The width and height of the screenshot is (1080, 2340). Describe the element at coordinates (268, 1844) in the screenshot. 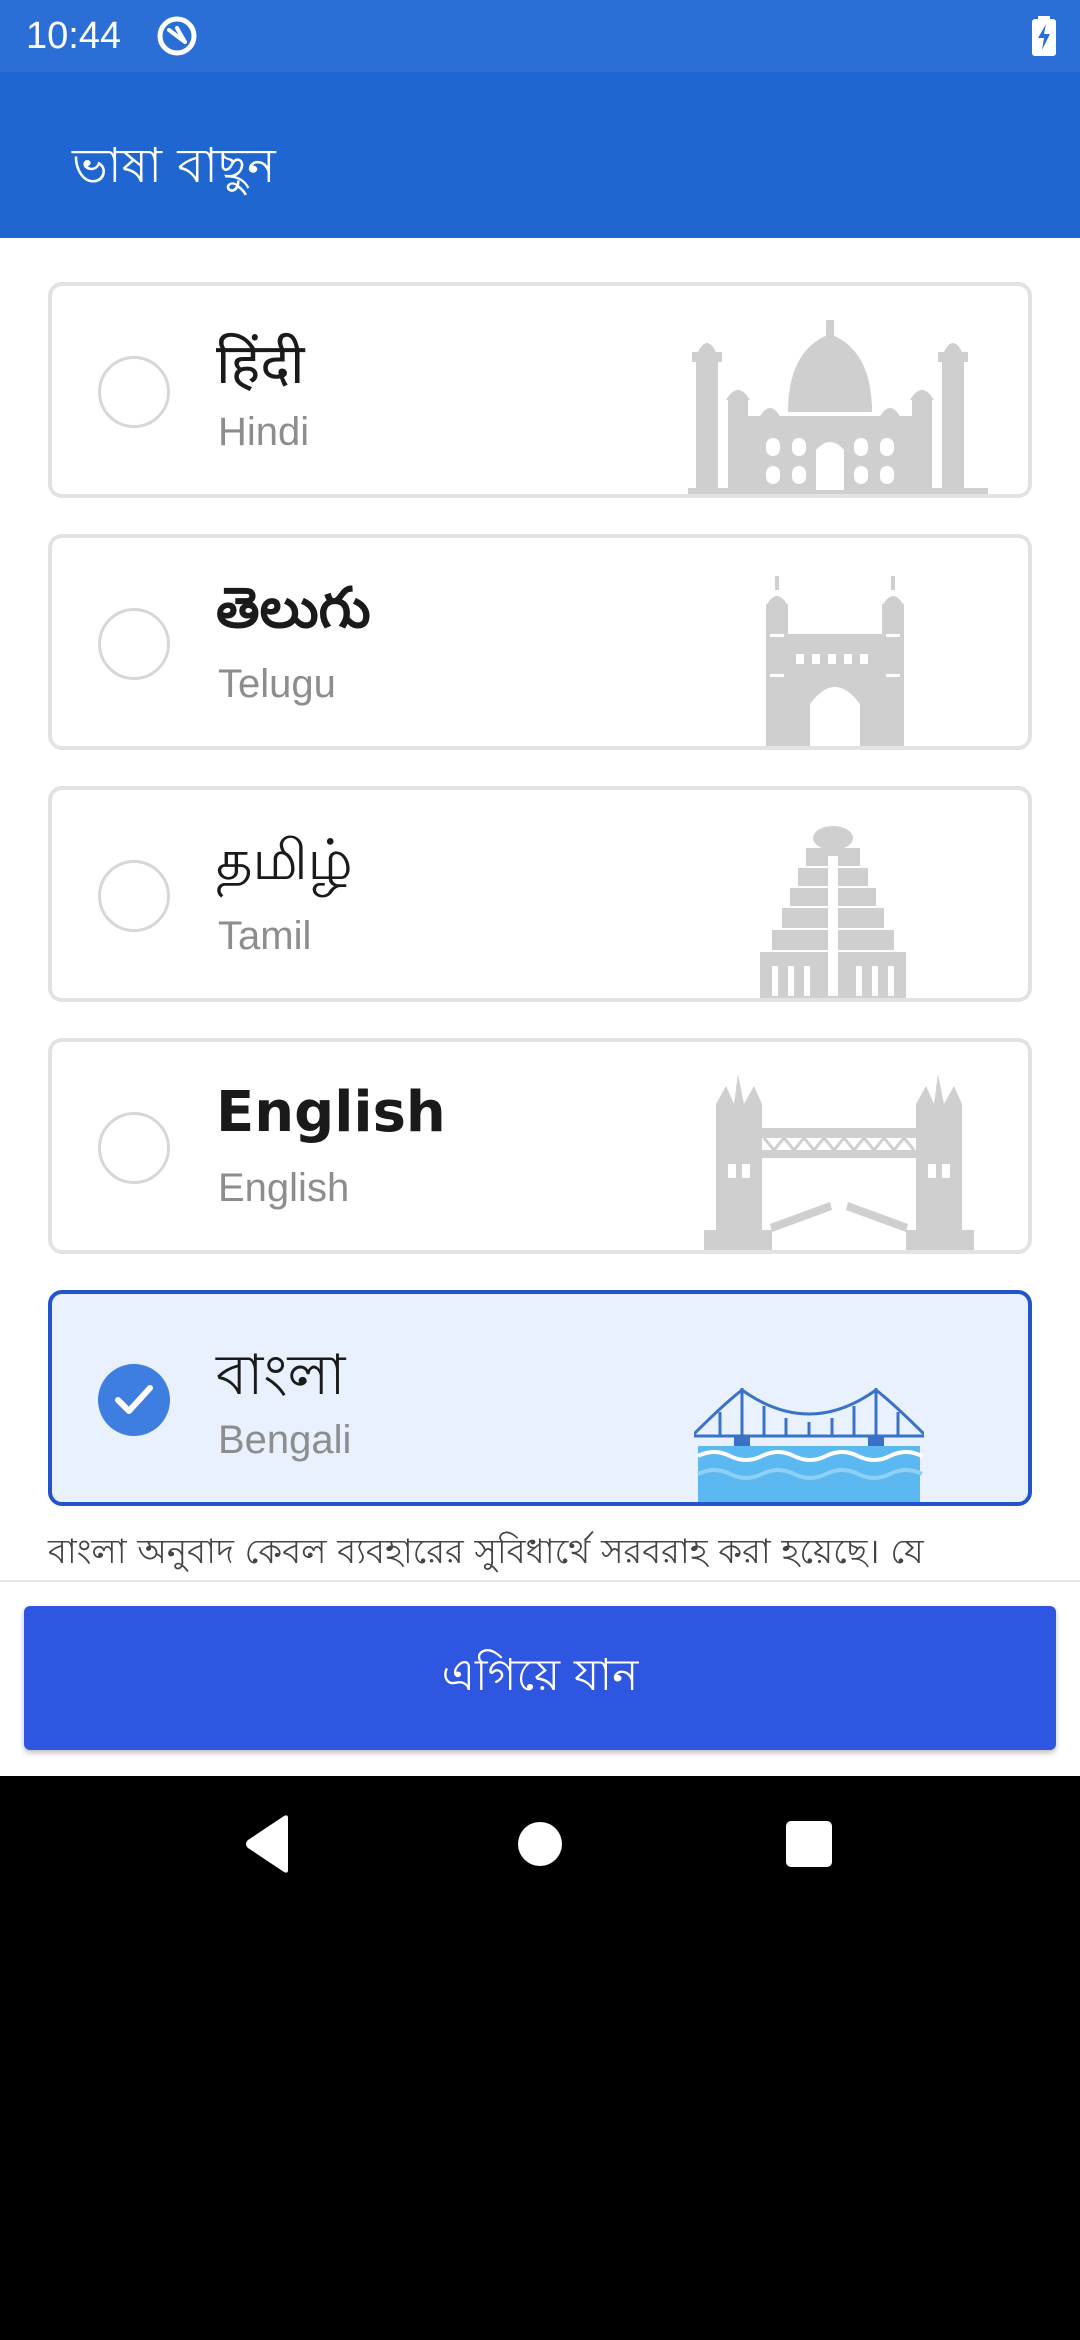

I see `back-icon` at that location.